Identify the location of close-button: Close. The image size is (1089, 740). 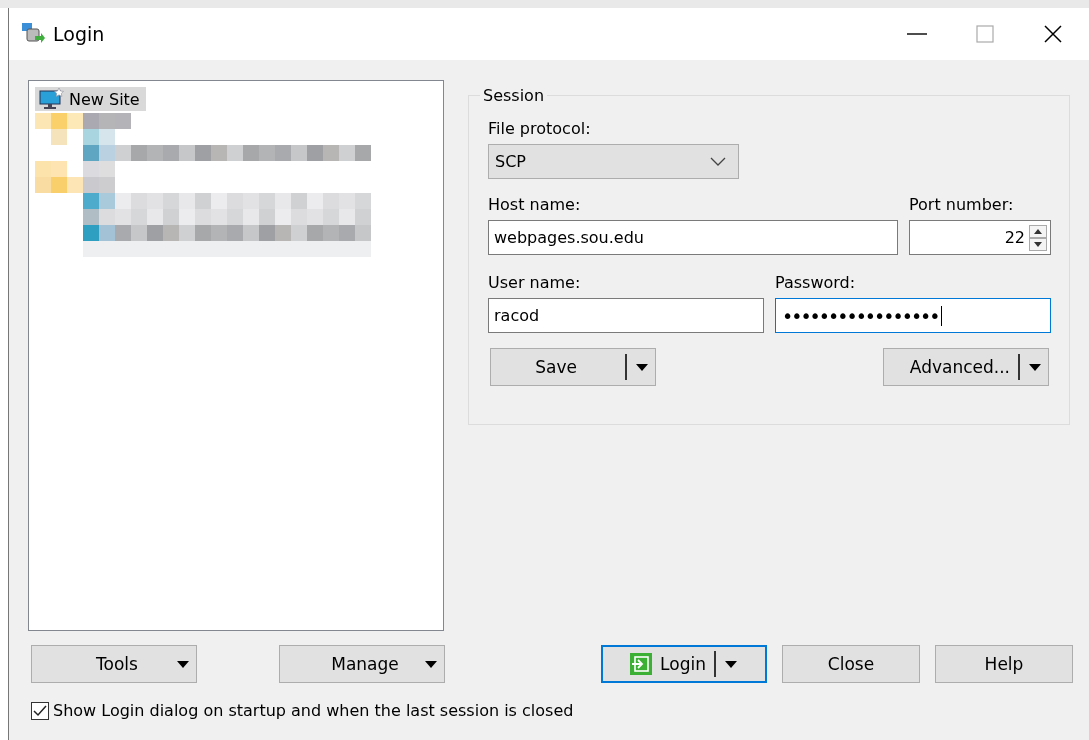
(851, 664).